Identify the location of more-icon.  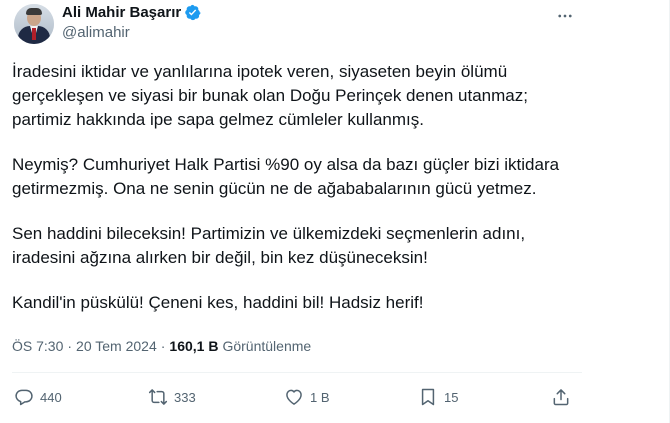
(565, 16).